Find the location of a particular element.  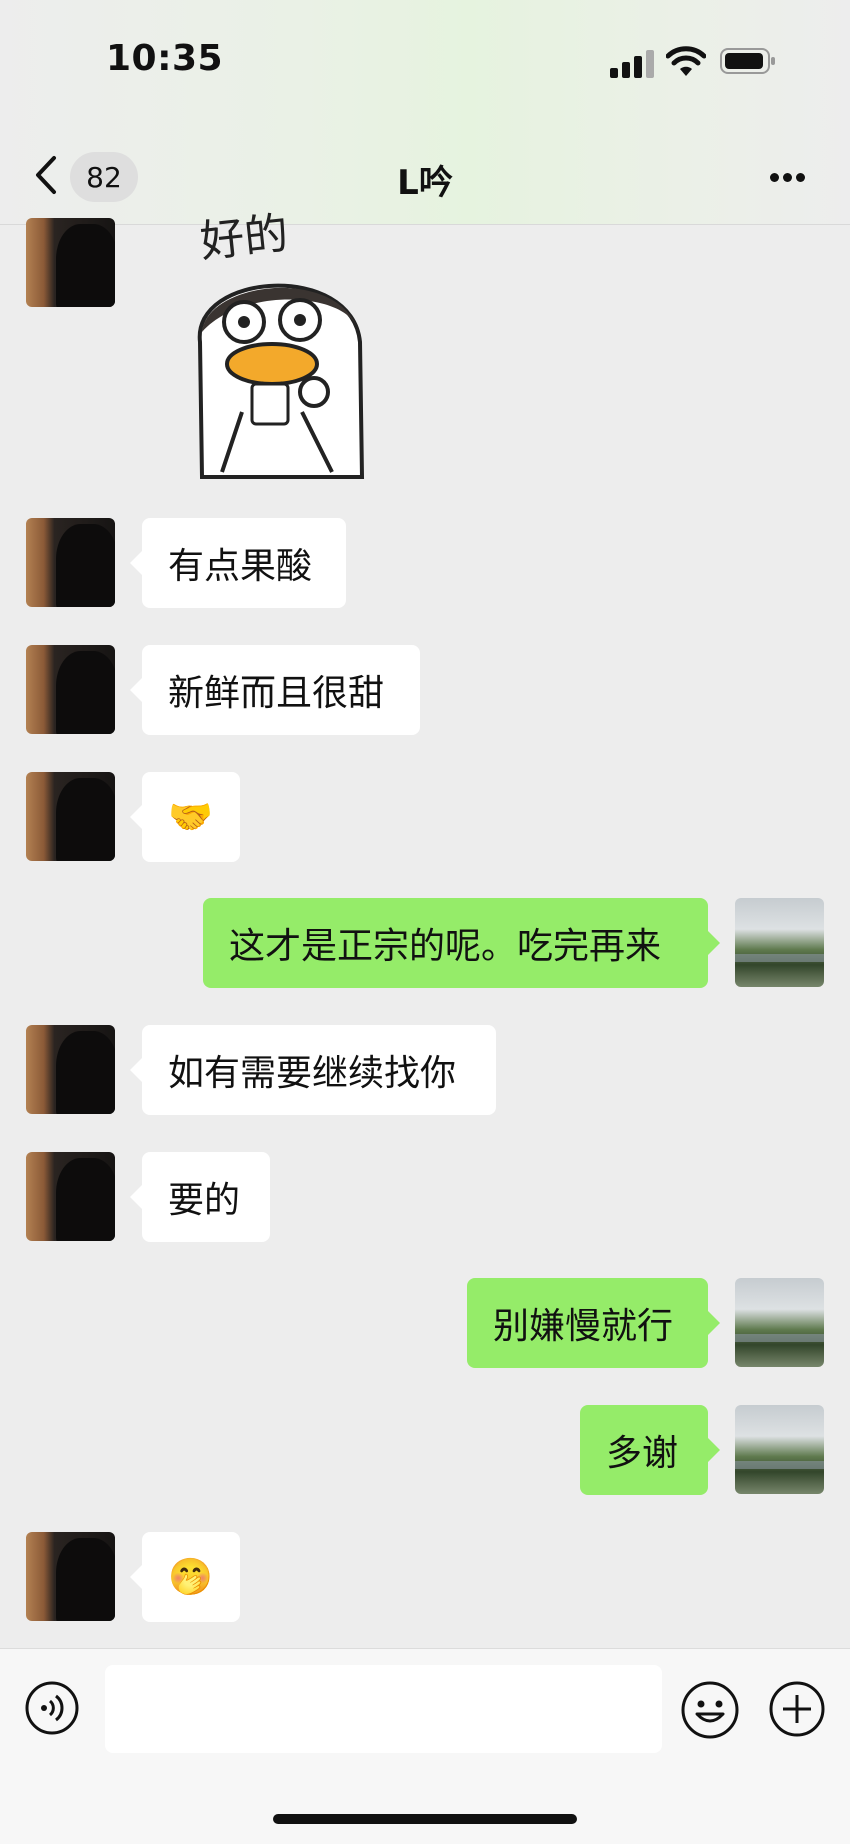

message-bubble-outgoing: 这才是正宗的呢。吃完再来 is located at coordinates (461, 943).